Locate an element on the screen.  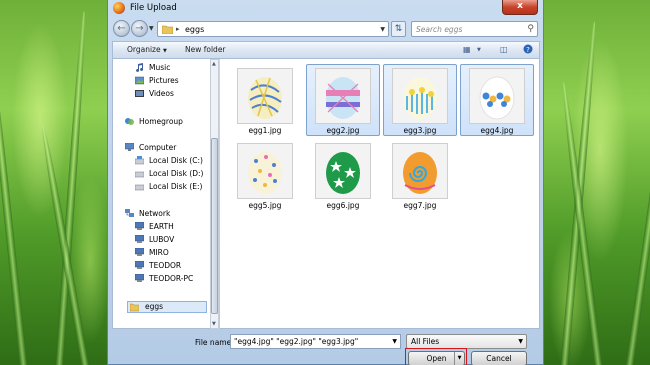
file-type-value: All Files is located at coordinates (425, 341).